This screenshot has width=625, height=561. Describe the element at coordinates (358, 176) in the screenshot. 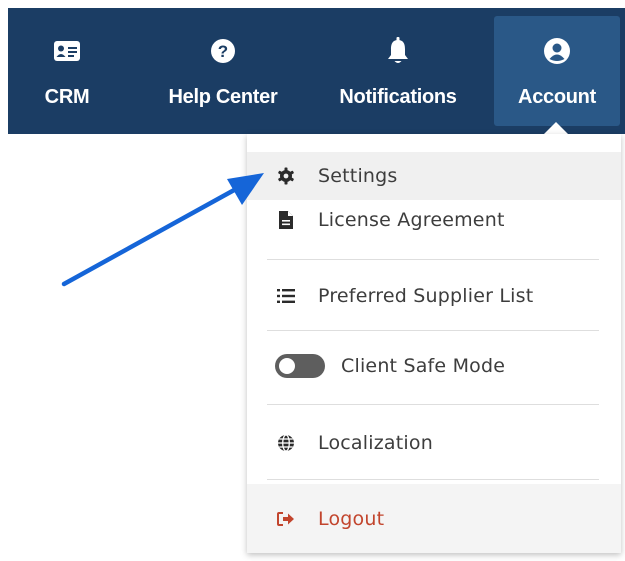

I see `menu-item-label: Settings` at that location.